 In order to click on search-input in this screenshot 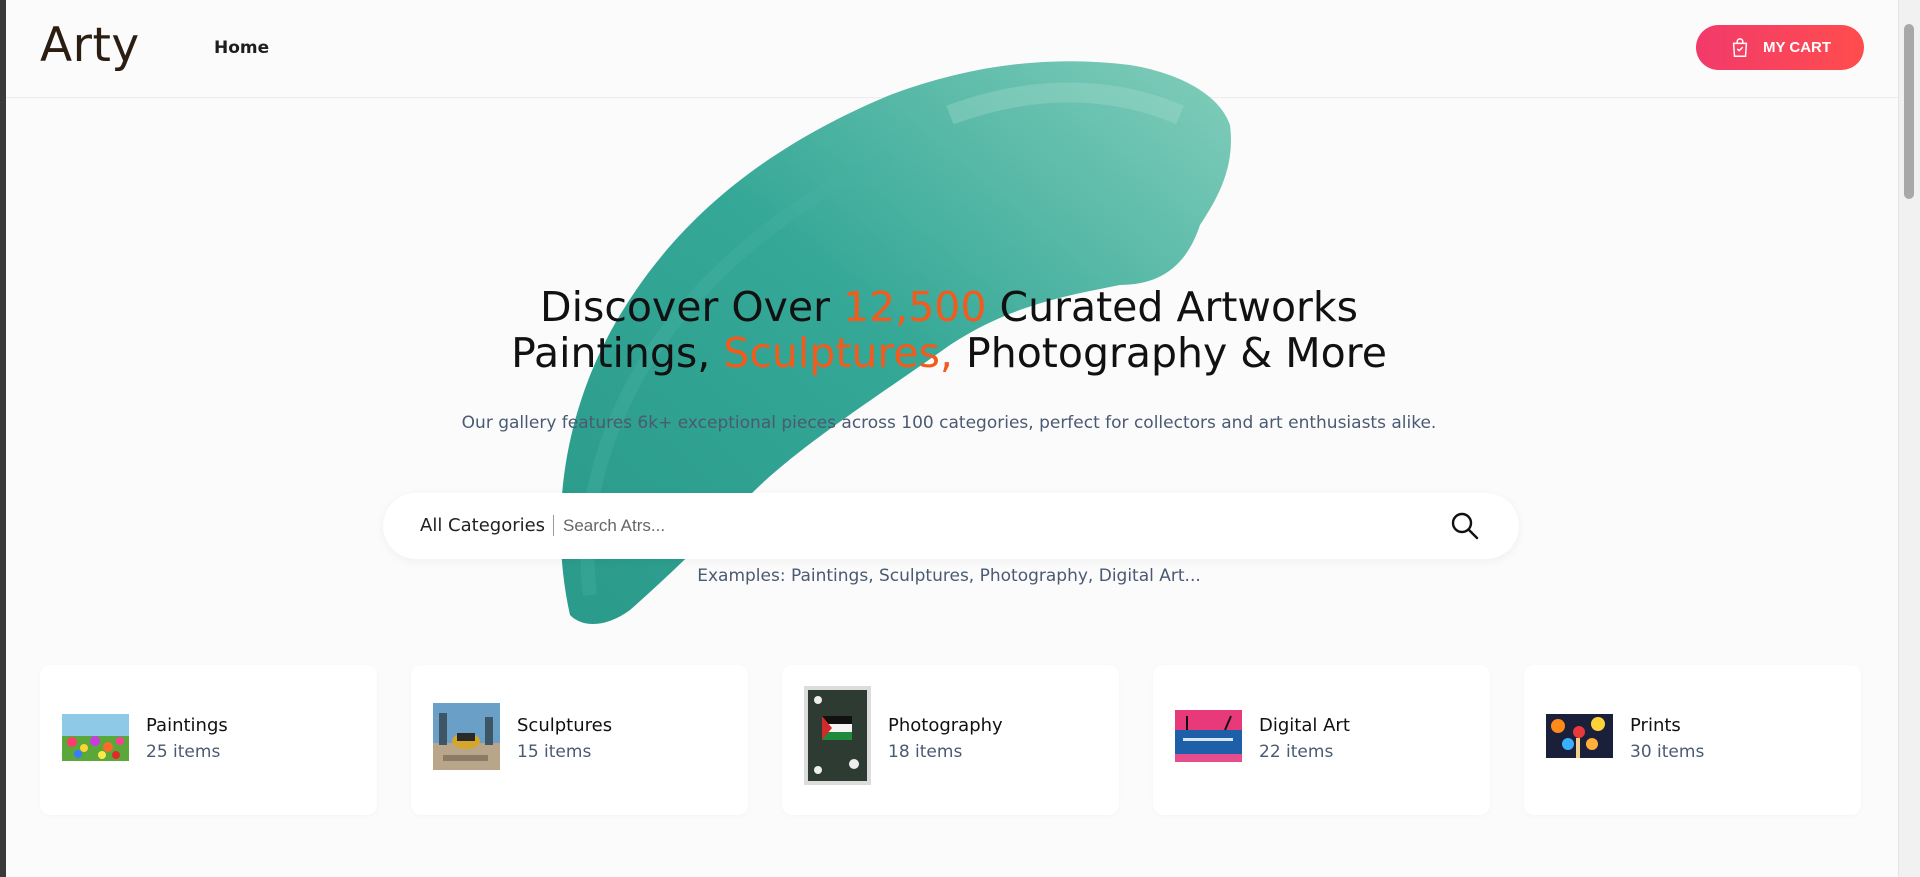, I will do `click(983, 526)`.